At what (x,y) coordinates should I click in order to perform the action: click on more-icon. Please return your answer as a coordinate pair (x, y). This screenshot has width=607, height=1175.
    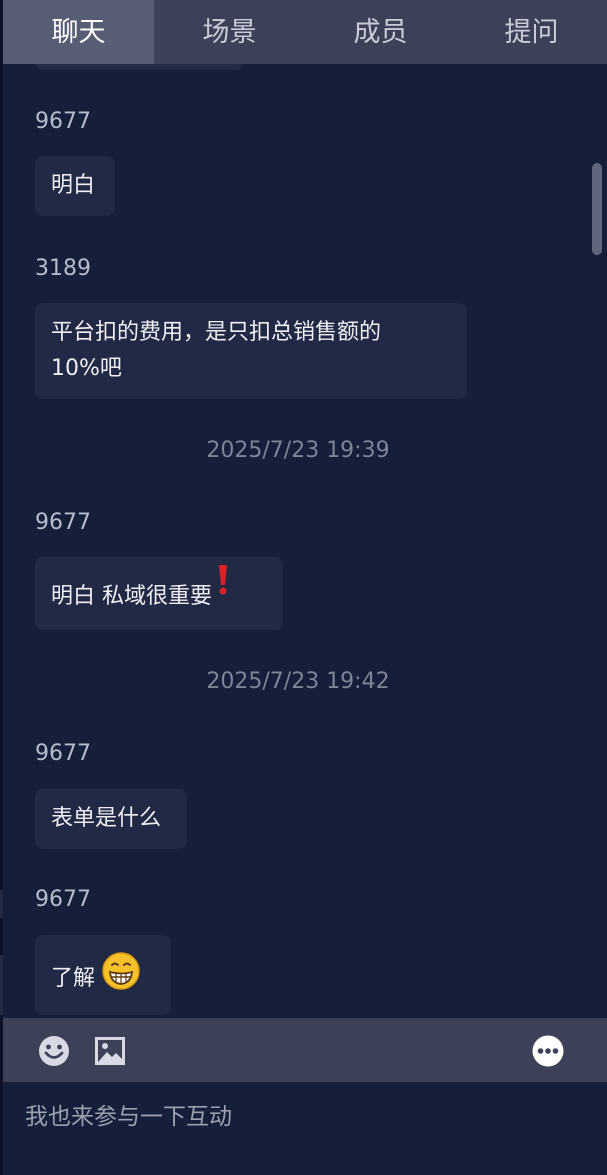
    Looking at the image, I should click on (548, 1051).